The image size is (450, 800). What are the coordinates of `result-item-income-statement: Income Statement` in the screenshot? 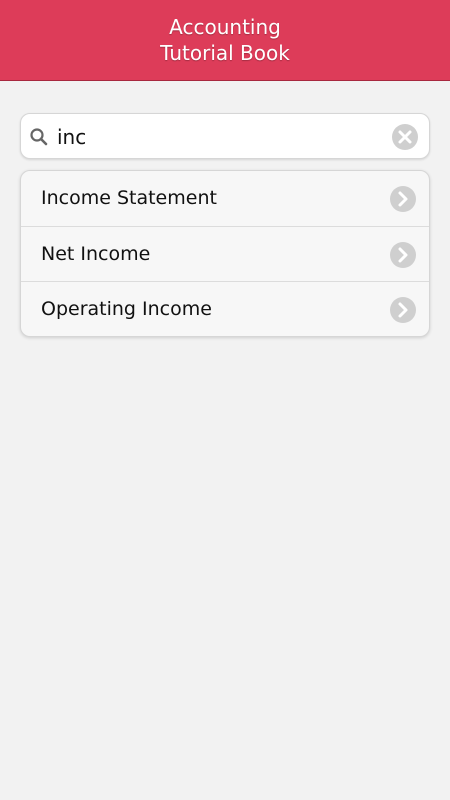 It's located at (225, 198).